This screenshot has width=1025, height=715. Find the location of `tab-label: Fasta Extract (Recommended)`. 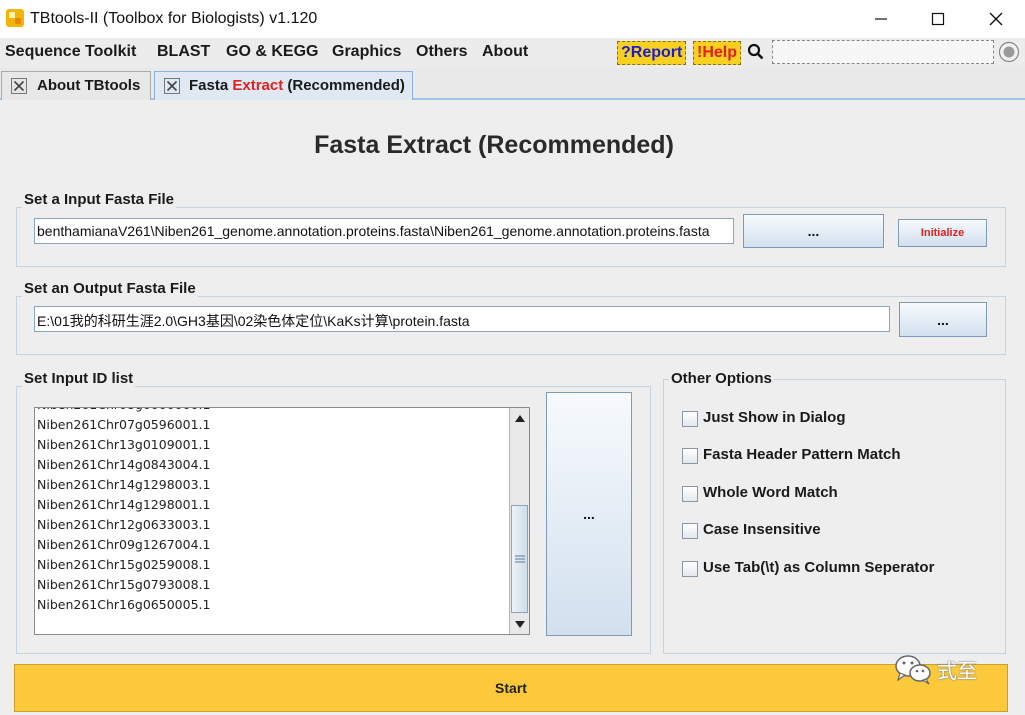

tab-label: Fasta Extract (Recommended) is located at coordinates (297, 85).